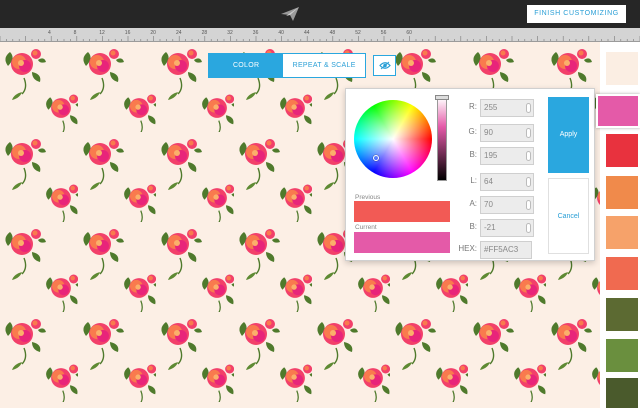  Describe the element at coordinates (528, 182) in the screenshot. I see `l-spinner` at that location.